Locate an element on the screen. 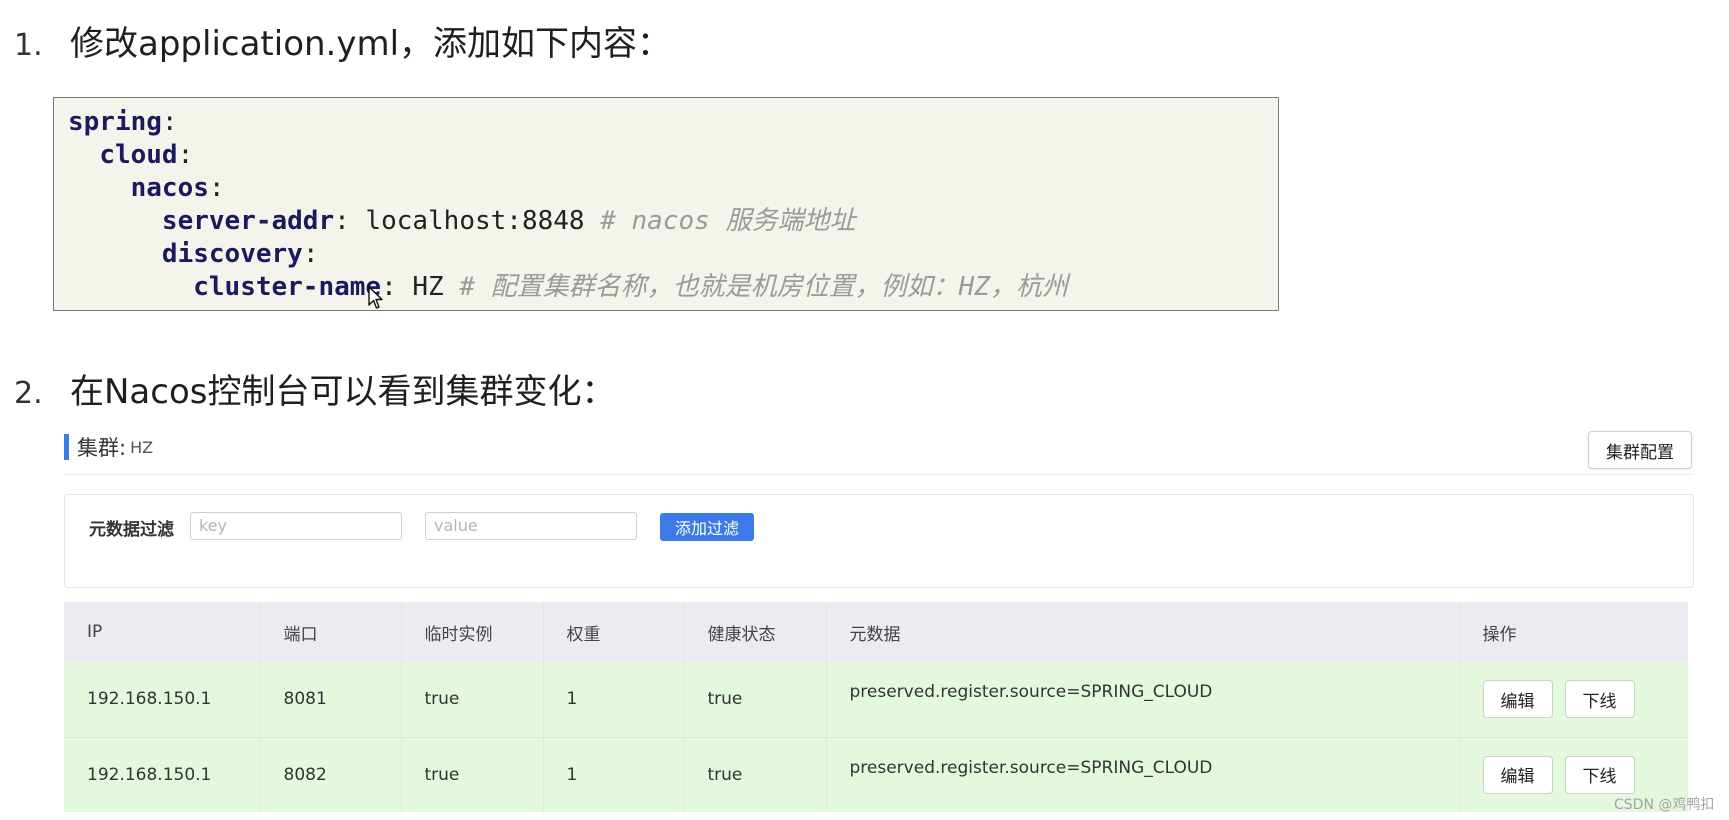 This screenshot has height=820, width=1729. code-line: spring: is located at coordinates (673, 122).